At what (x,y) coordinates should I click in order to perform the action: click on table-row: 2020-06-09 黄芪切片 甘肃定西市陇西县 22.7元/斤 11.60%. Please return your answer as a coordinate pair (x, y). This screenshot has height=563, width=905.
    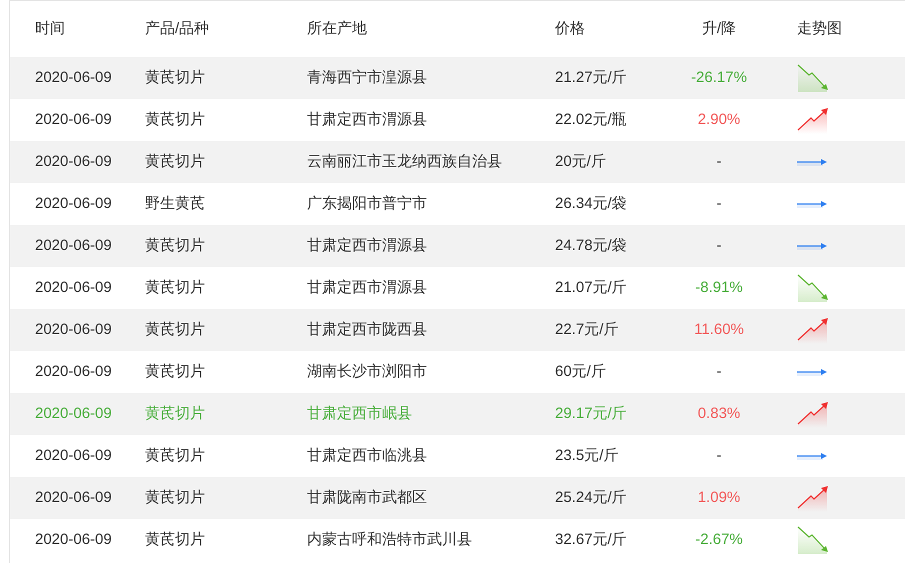
    Looking at the image, I should click on (457, 330).